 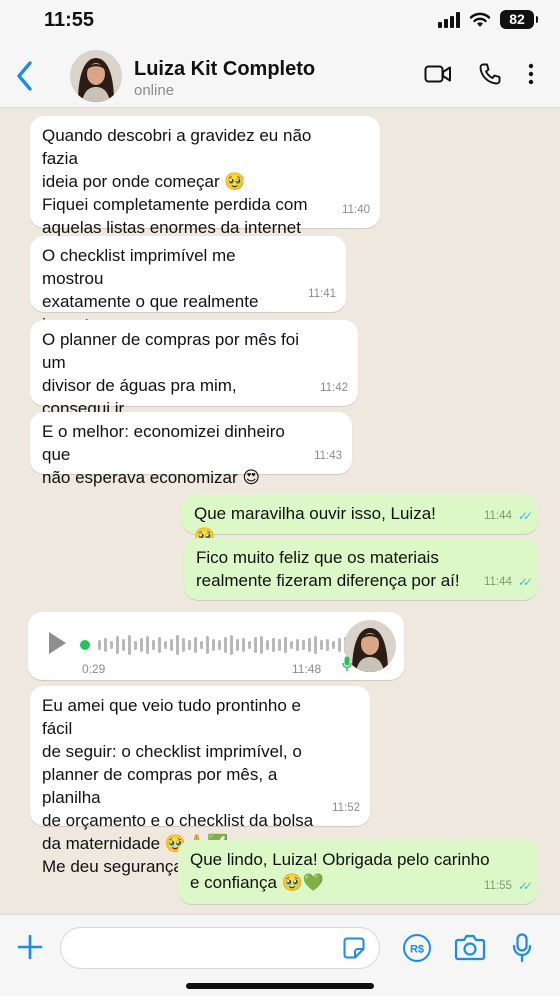 What do you see at coordinates (346, 808) in the screenshot?
I see `message-time: 11:52` at bounding box center [346, 808].